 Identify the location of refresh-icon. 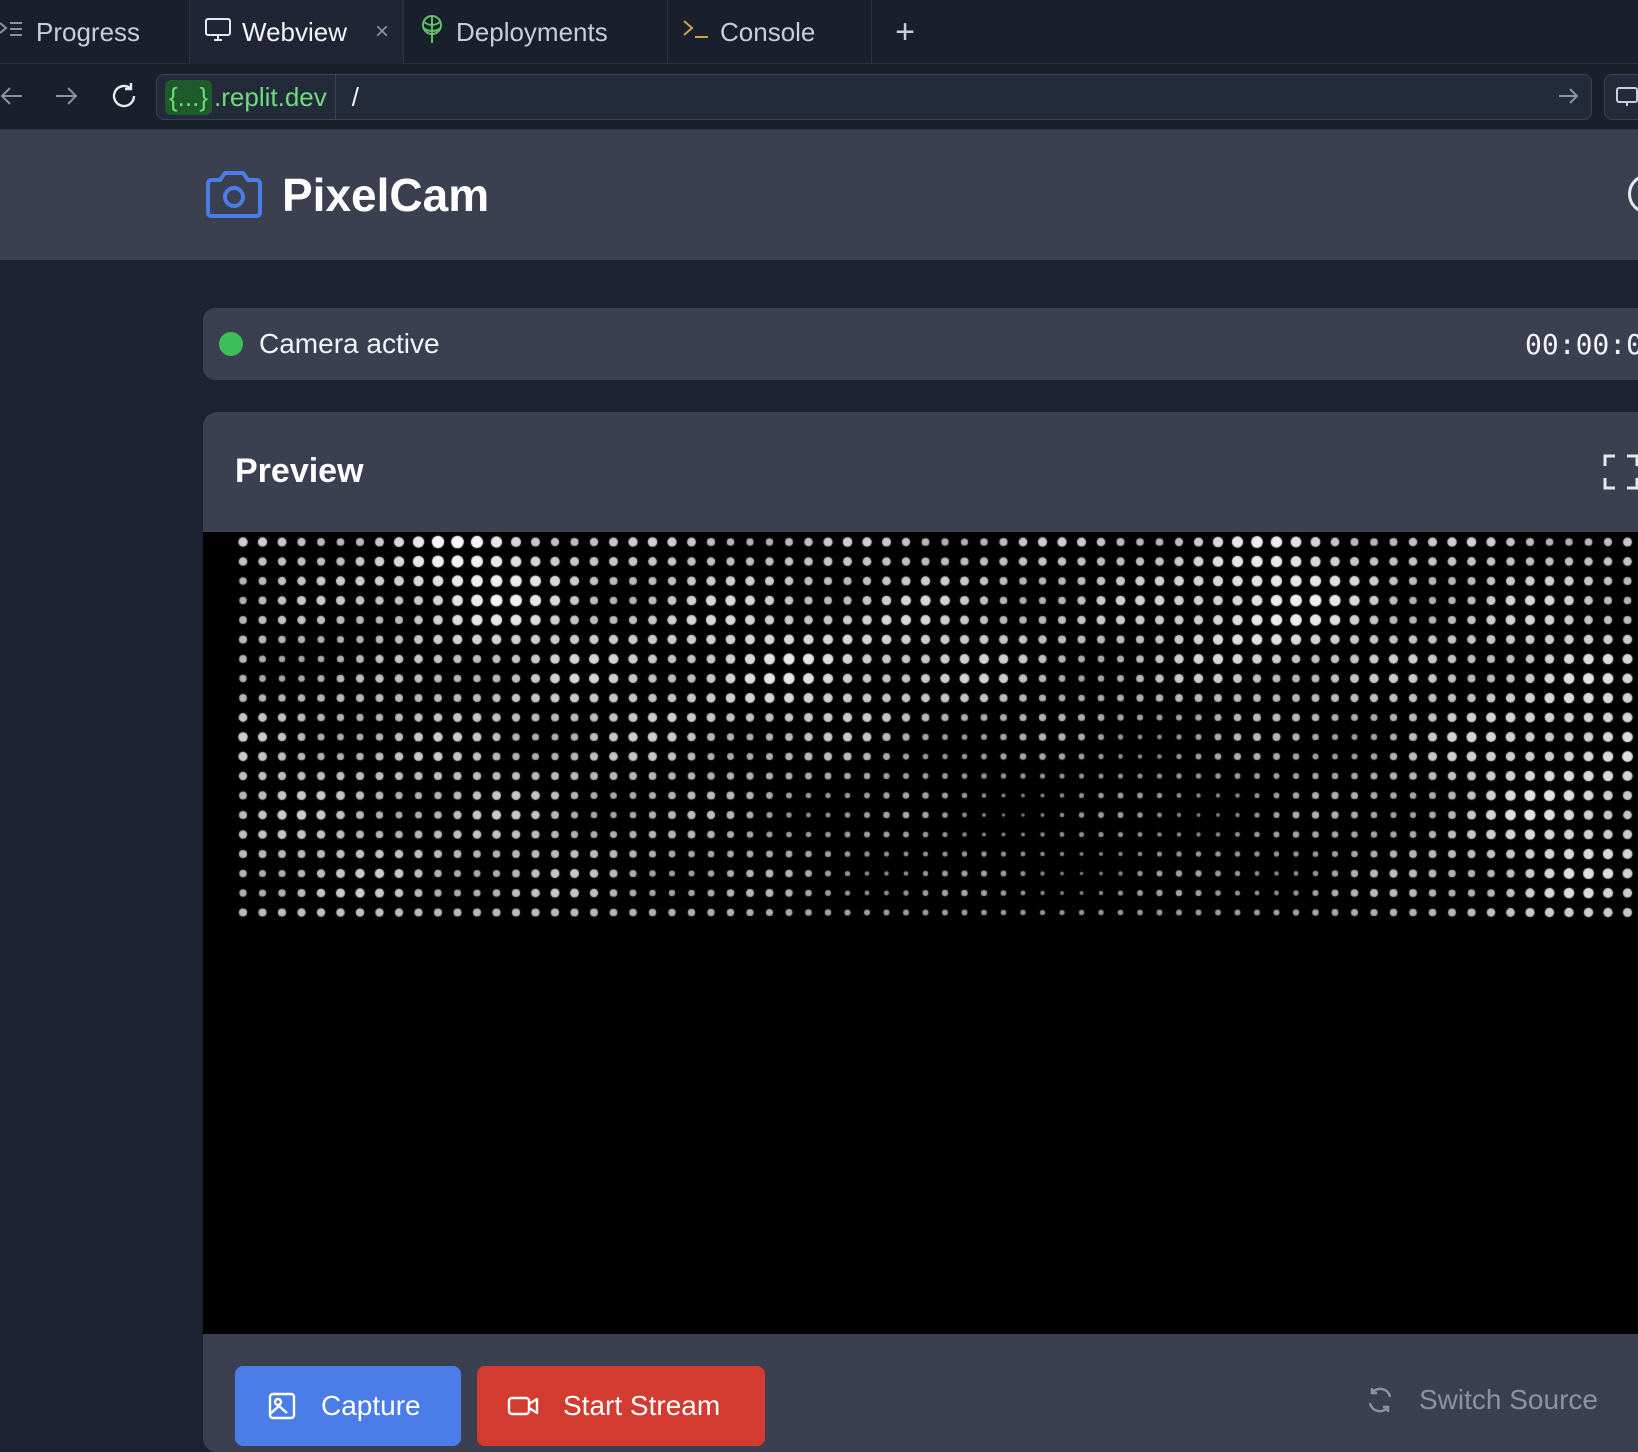
(1380, 1400).